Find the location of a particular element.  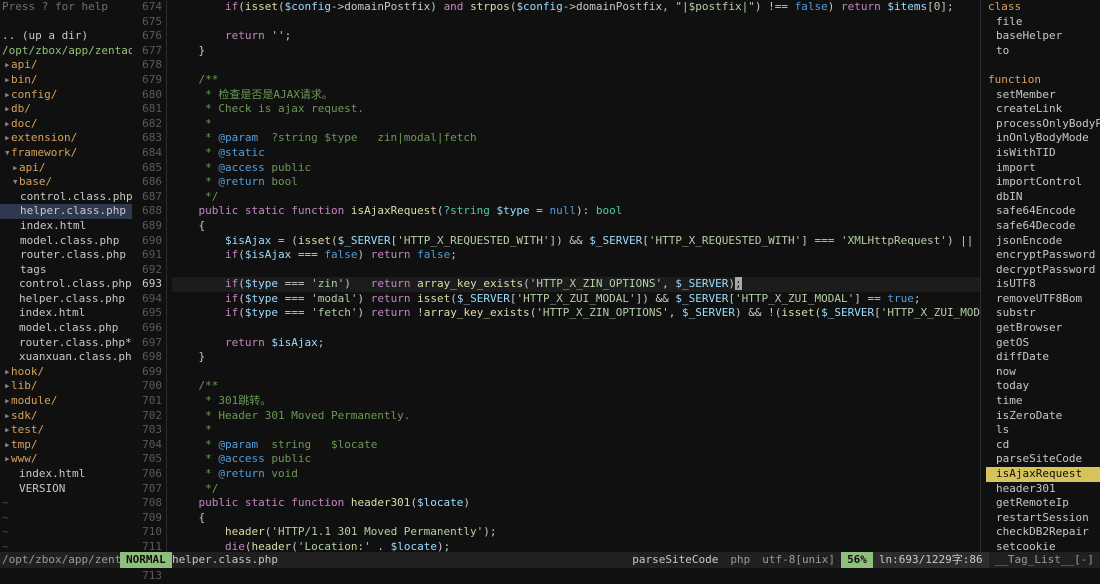

taglist-item-jsonEncode: jsonEncode is located at coordinates (1043, 241).